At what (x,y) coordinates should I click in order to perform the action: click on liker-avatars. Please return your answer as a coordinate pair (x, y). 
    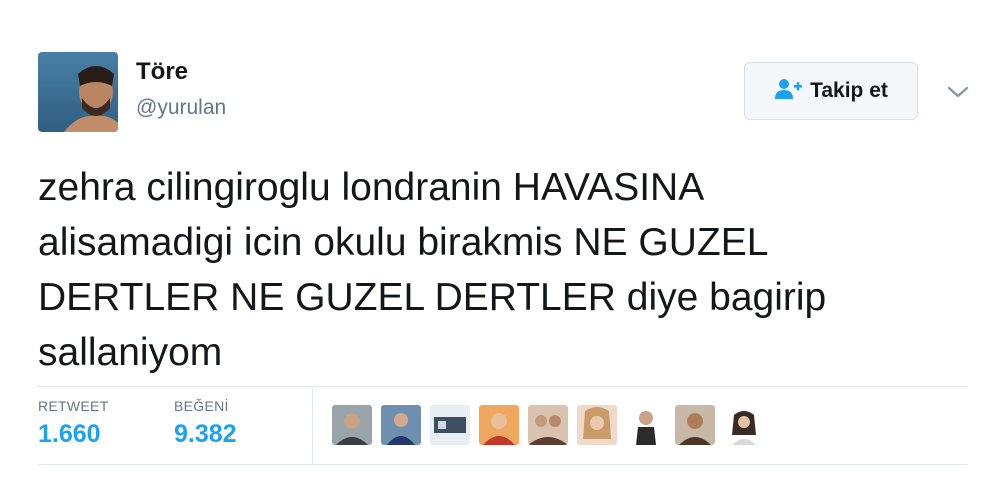
    Looking at the image, I should click on (548, 425).